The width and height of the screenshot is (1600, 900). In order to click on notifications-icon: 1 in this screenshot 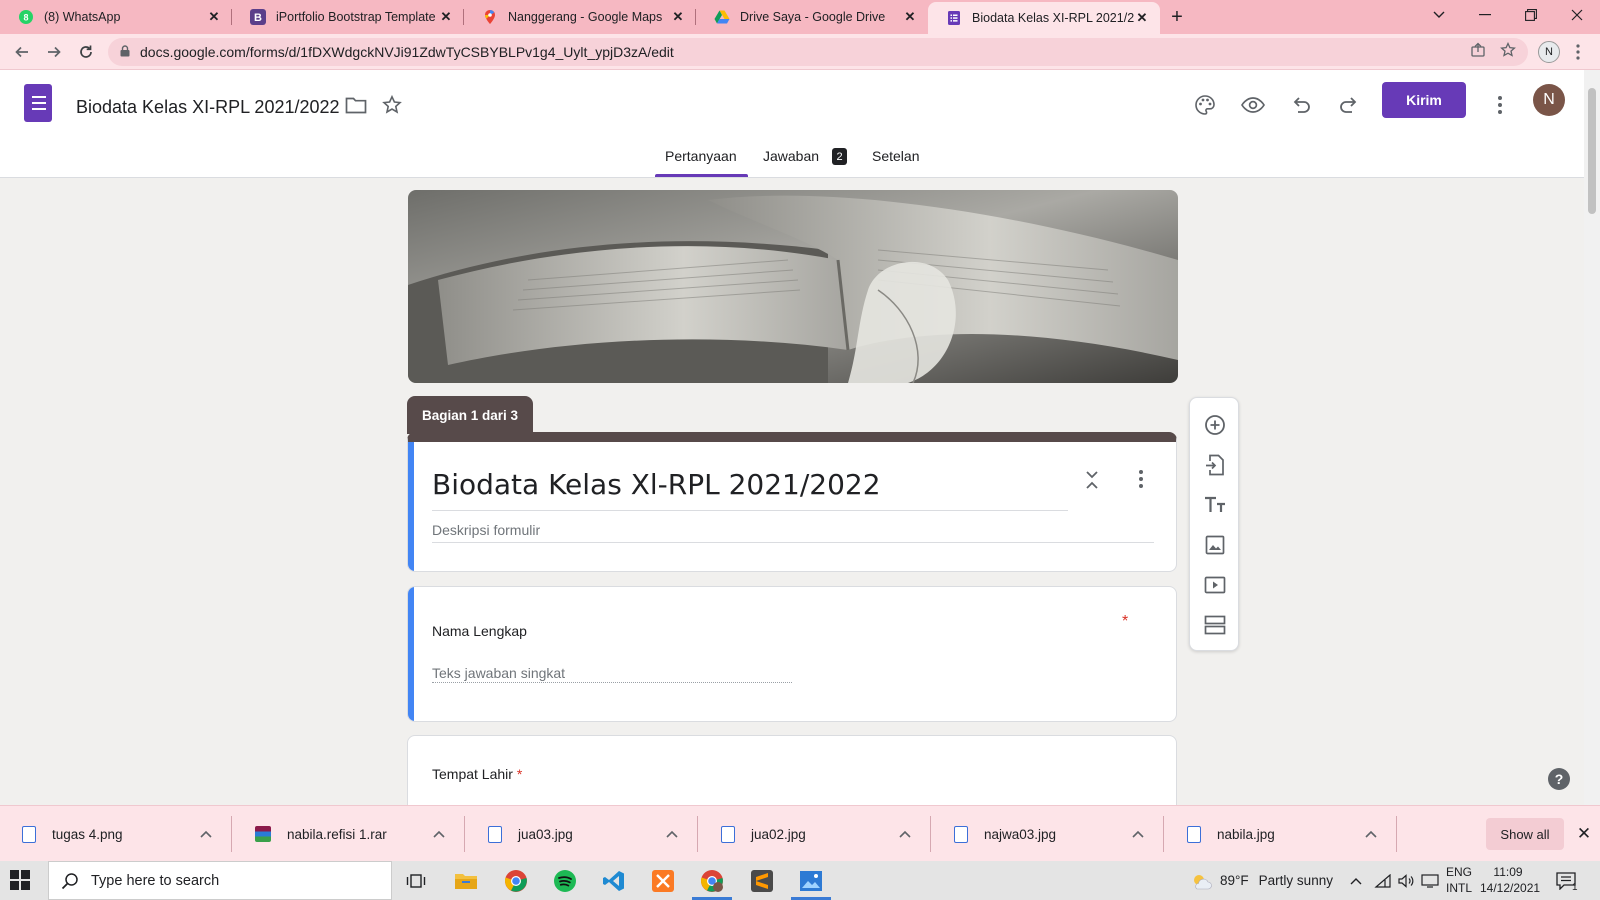, I will do `click(1567, 880)`.